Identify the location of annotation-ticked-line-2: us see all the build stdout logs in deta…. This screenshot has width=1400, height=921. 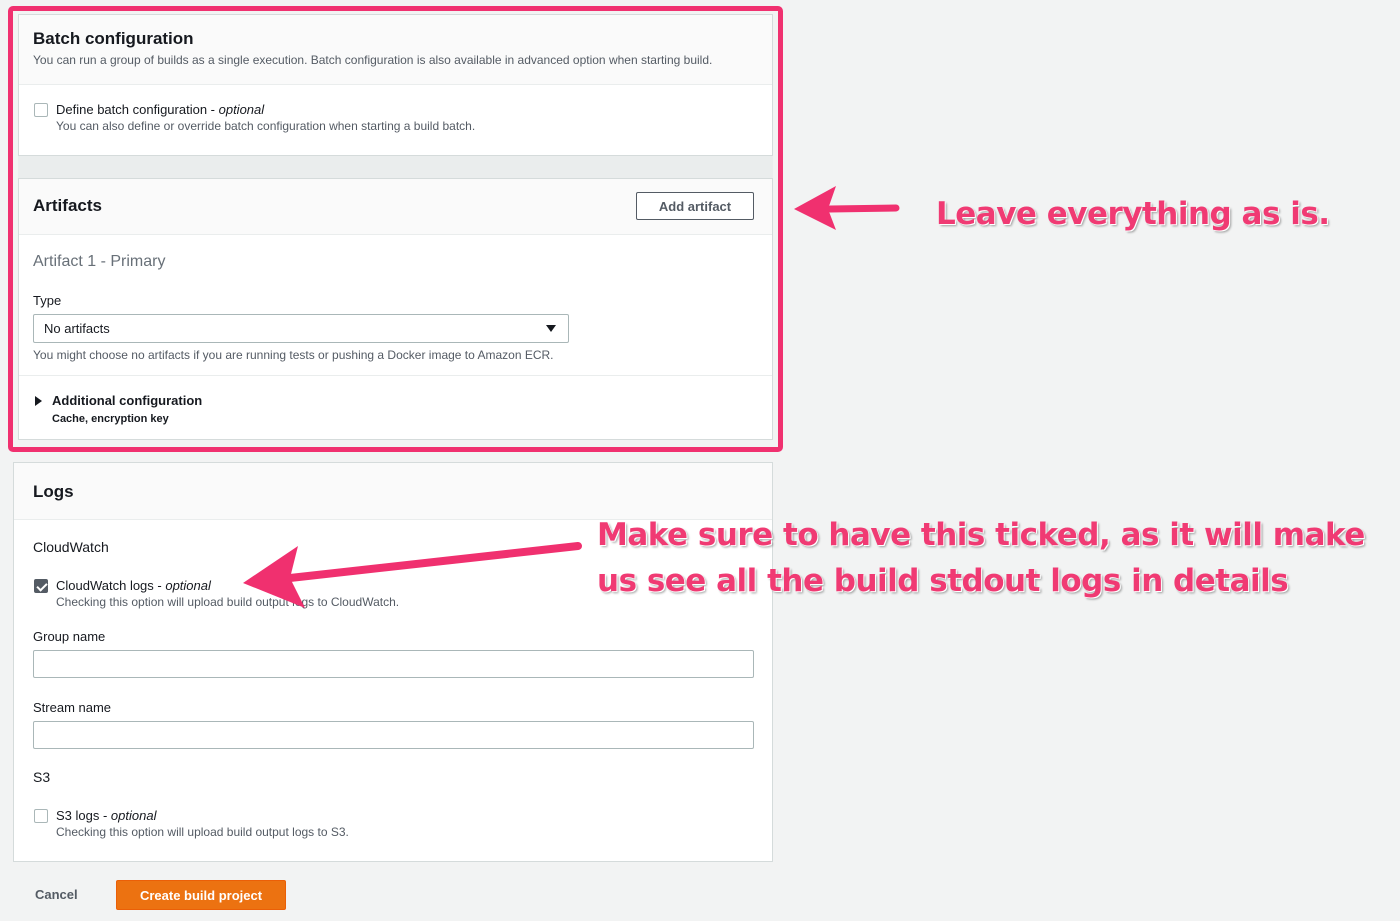
(943, 581).